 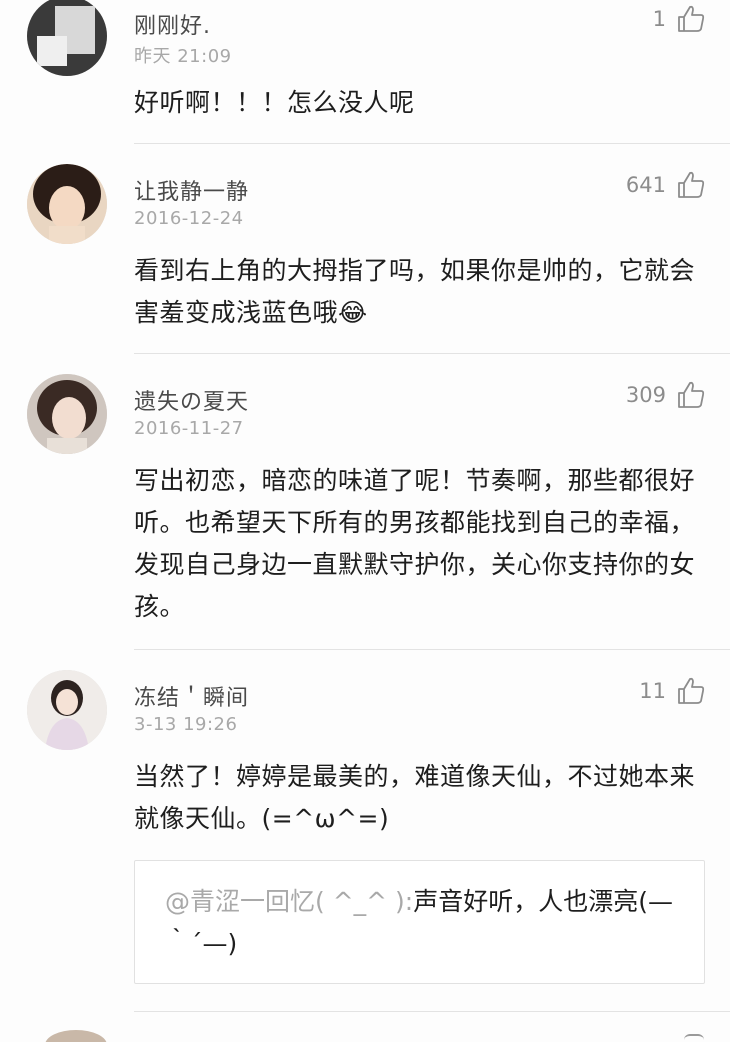 I want to click on username: 让我静一静, so click(x=191, y=190).